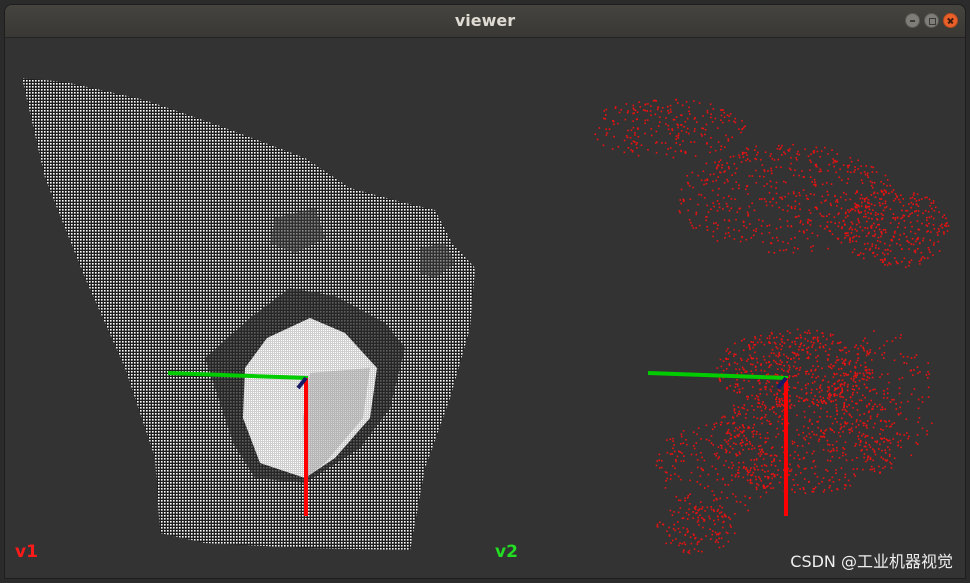 The height and width of the screenshot is (583, 970). Describe the element at coordinates (912, 20) in the screenshot. I see `minimize-icon` at that location.